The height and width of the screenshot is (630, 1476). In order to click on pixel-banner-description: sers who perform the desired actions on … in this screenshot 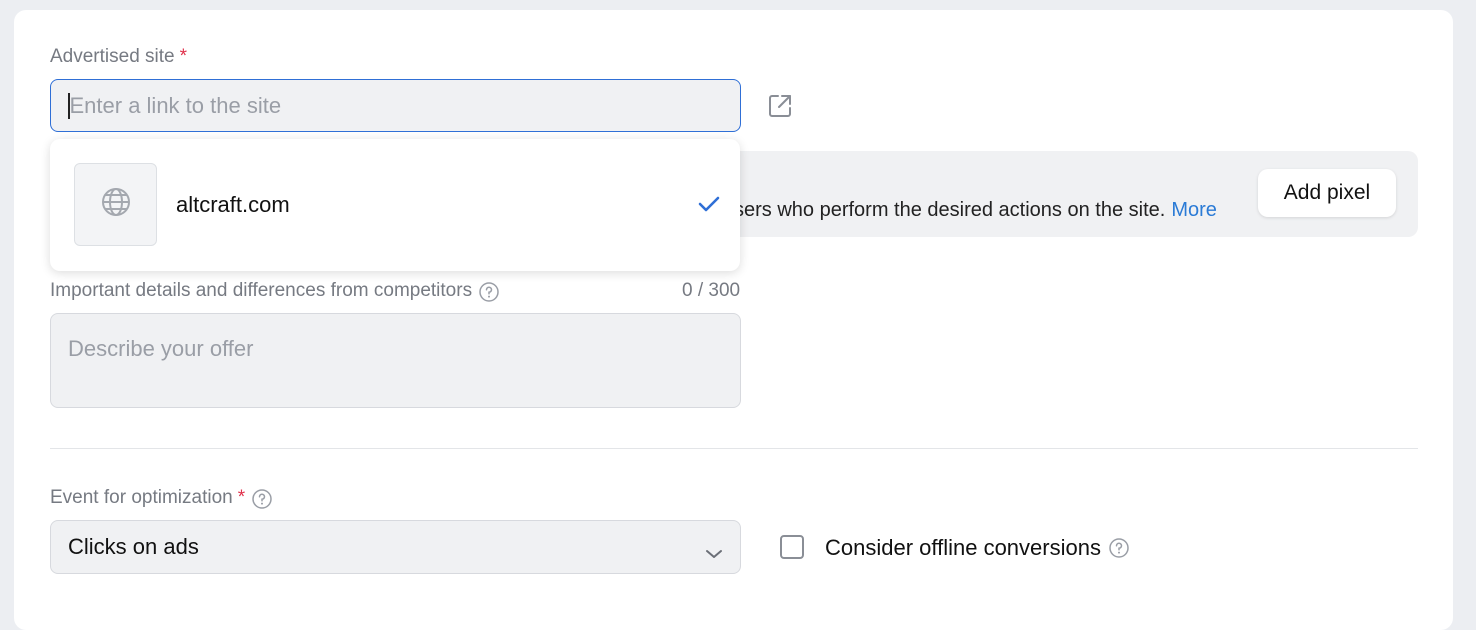, I will do `click(950, 210)`.